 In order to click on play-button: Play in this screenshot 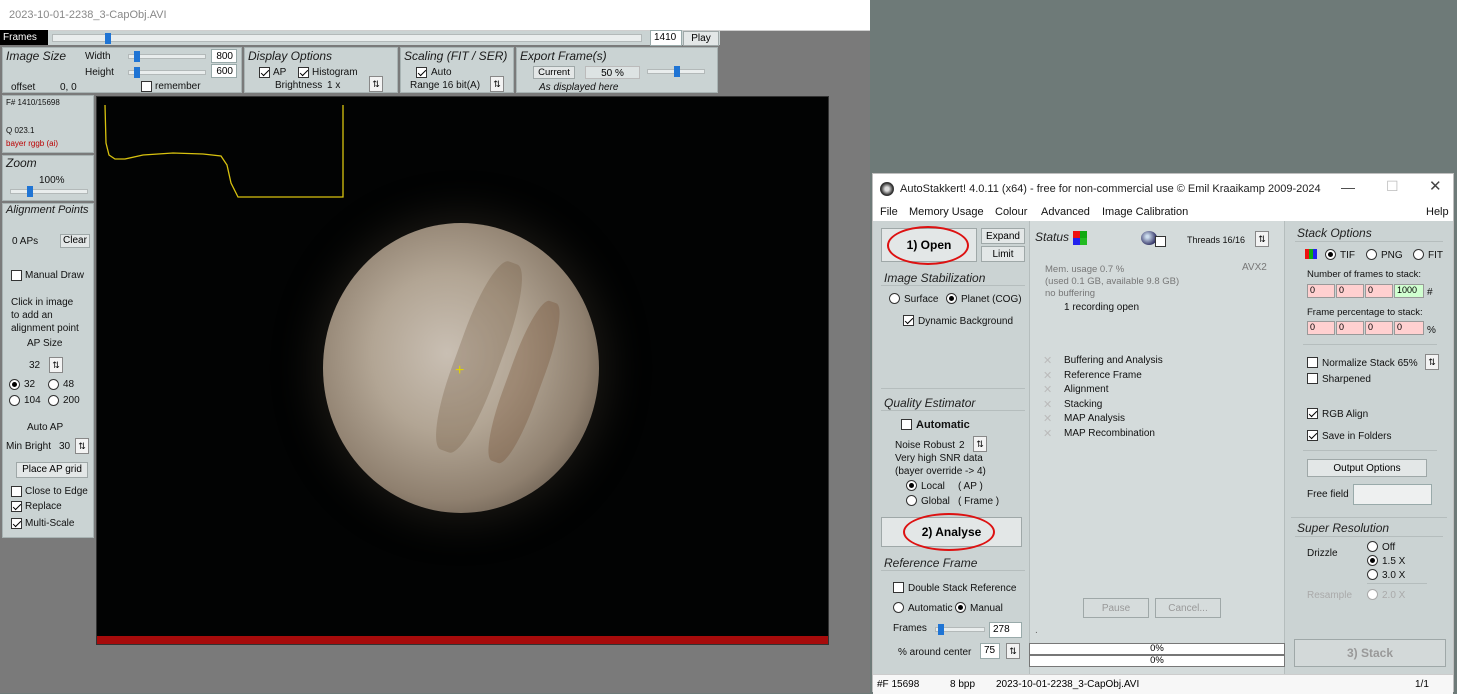, I will do `click(701, 38)`.